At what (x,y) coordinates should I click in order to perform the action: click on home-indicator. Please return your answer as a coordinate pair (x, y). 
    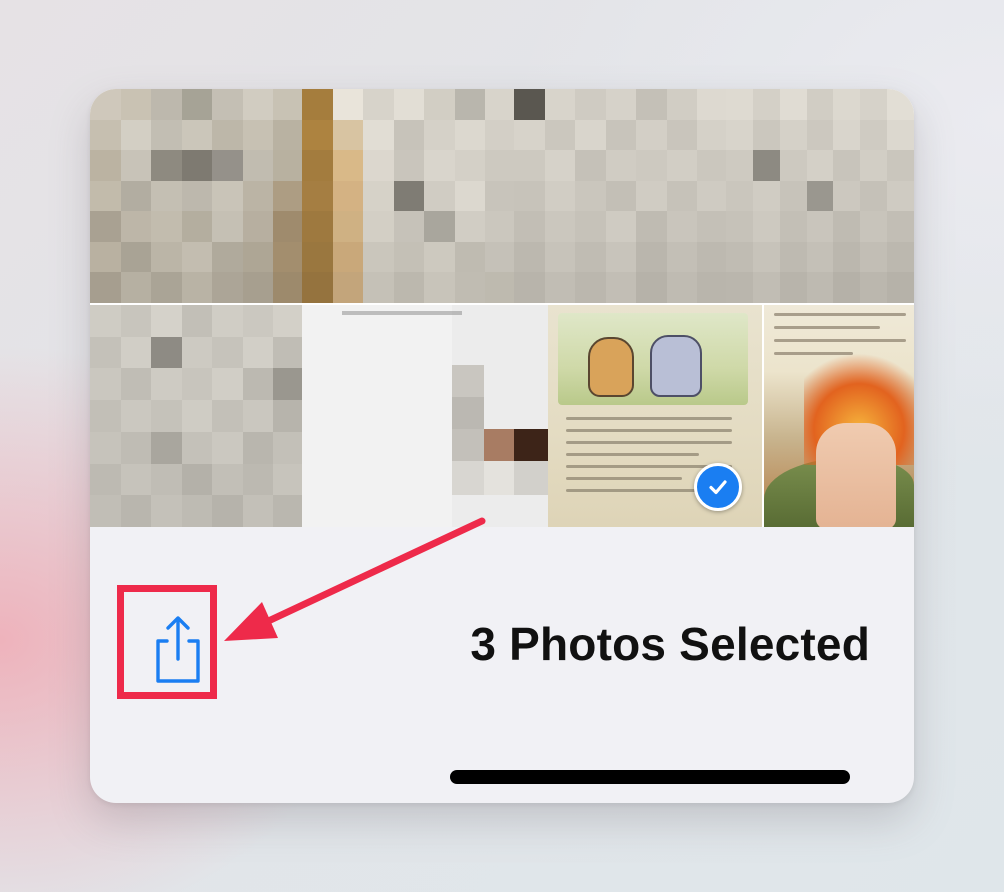
    Looking at the image, I should click on (650, 777).